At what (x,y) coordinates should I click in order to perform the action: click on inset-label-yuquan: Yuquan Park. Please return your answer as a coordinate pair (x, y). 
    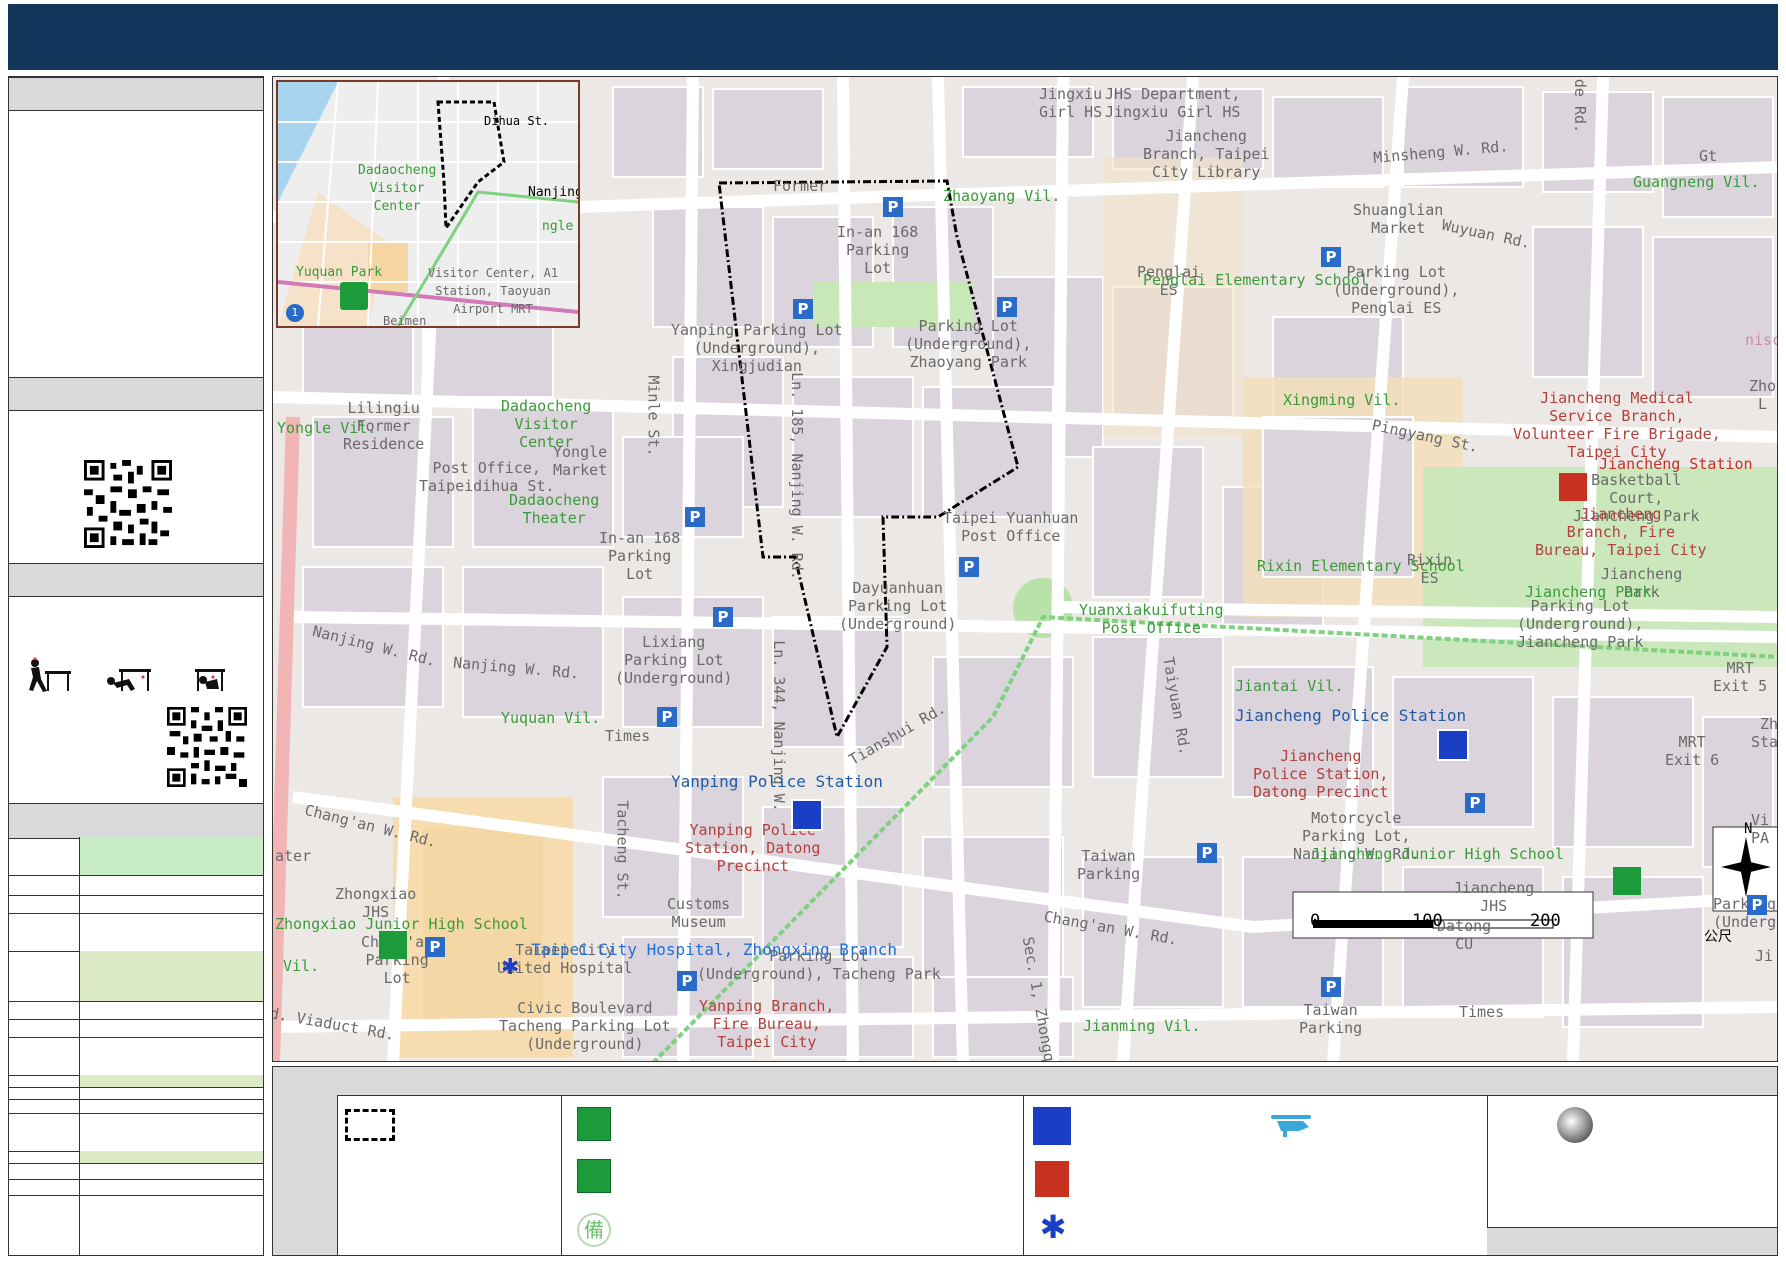
    Looking at the image, I should click on (339, 272).